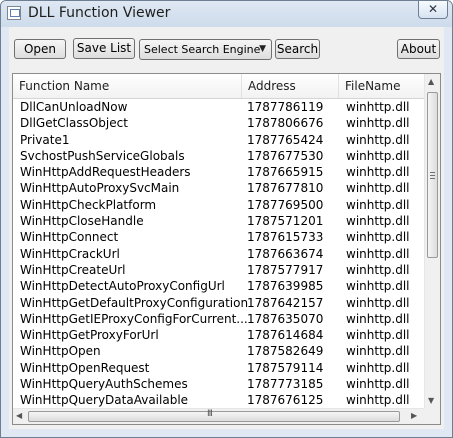  What do you see at coordinates (285, 204) in the screenshot?
I see `address-cell: 1787769500` at bounding box center [285, 204].